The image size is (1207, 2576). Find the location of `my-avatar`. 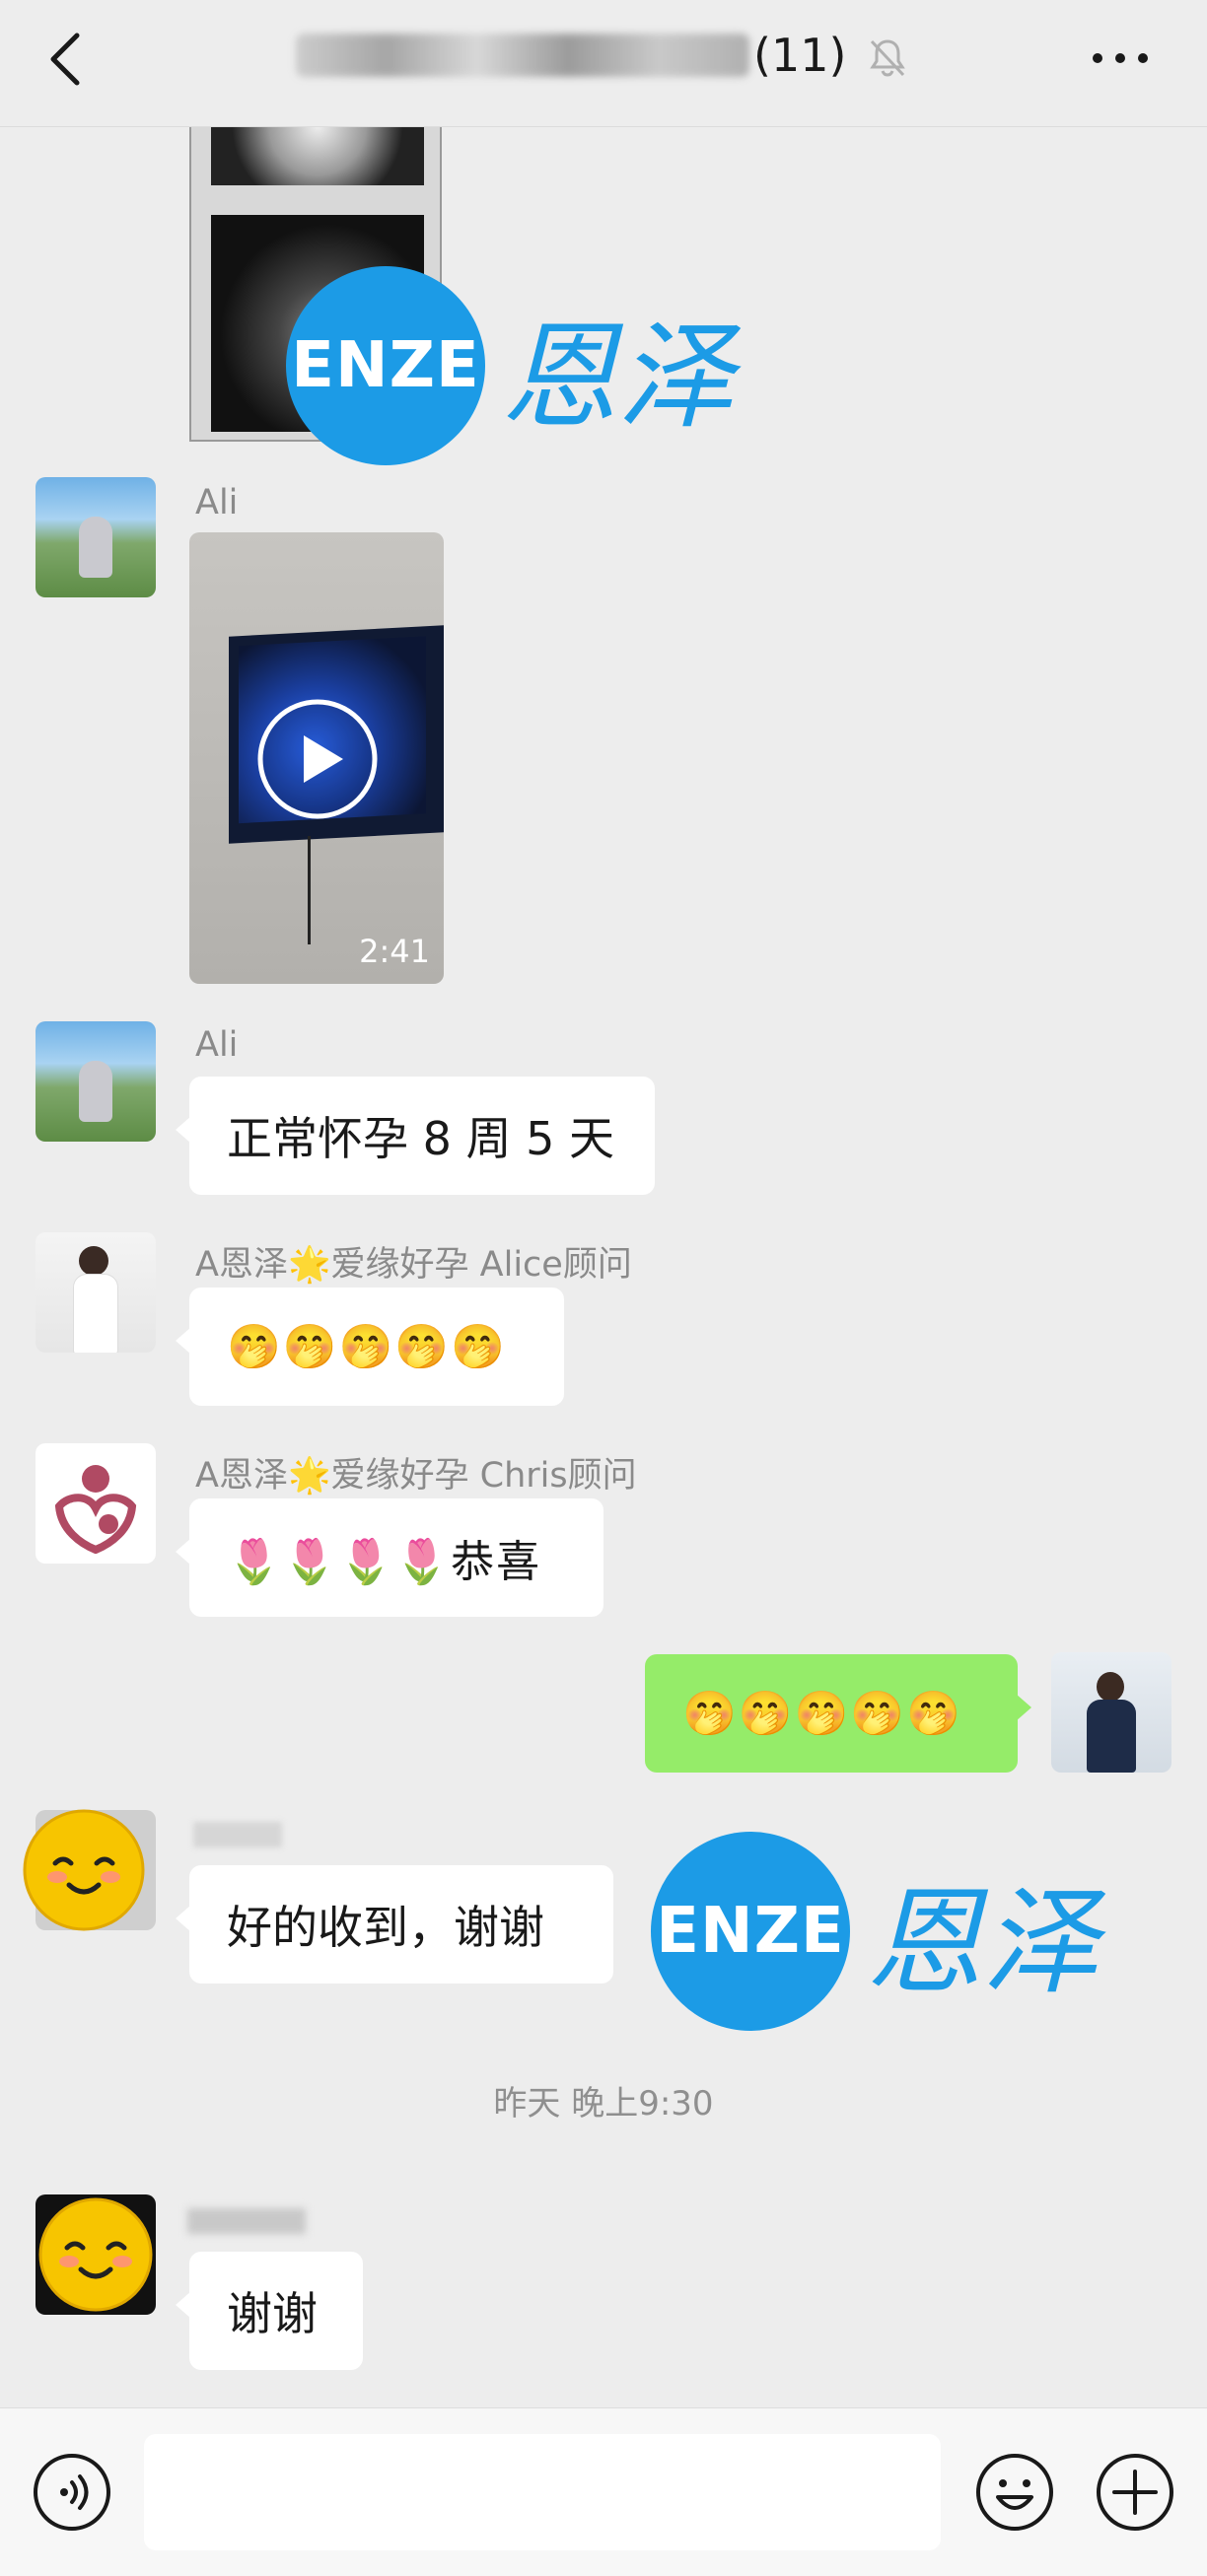

my-avatar is located at coordinates (1111, 1713).